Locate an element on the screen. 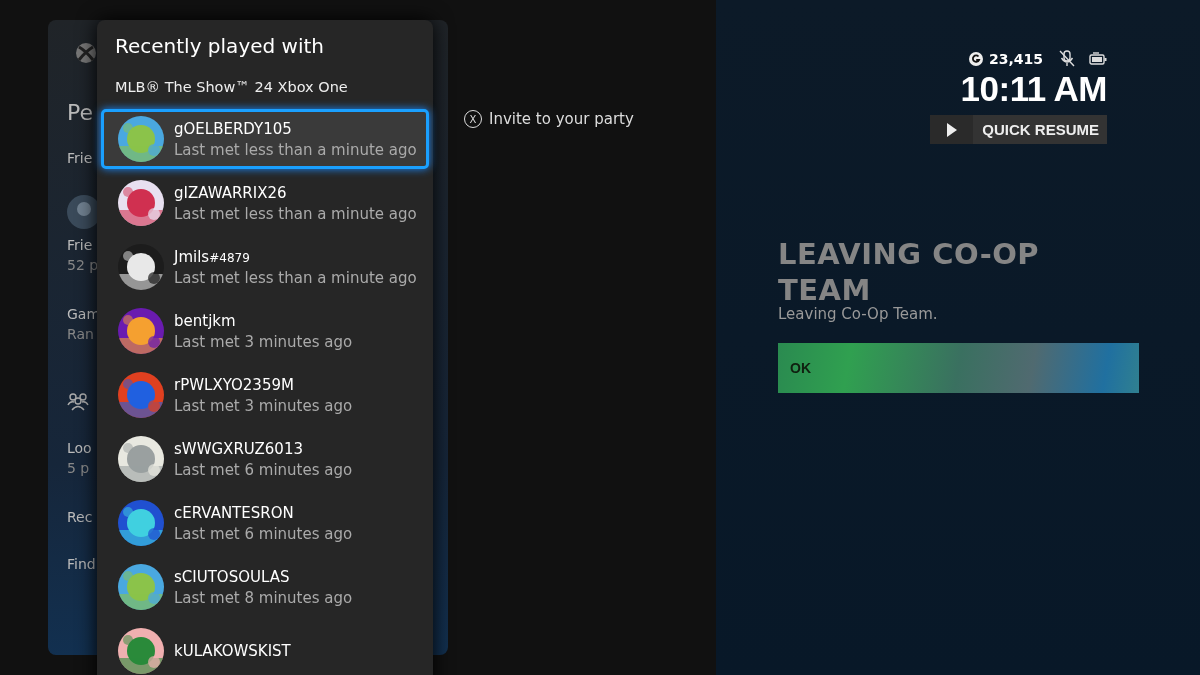 This screenshot has width=1200, height=675. dialog-message: Leaving Co-Op Team. is located at coordinates (858, 314).